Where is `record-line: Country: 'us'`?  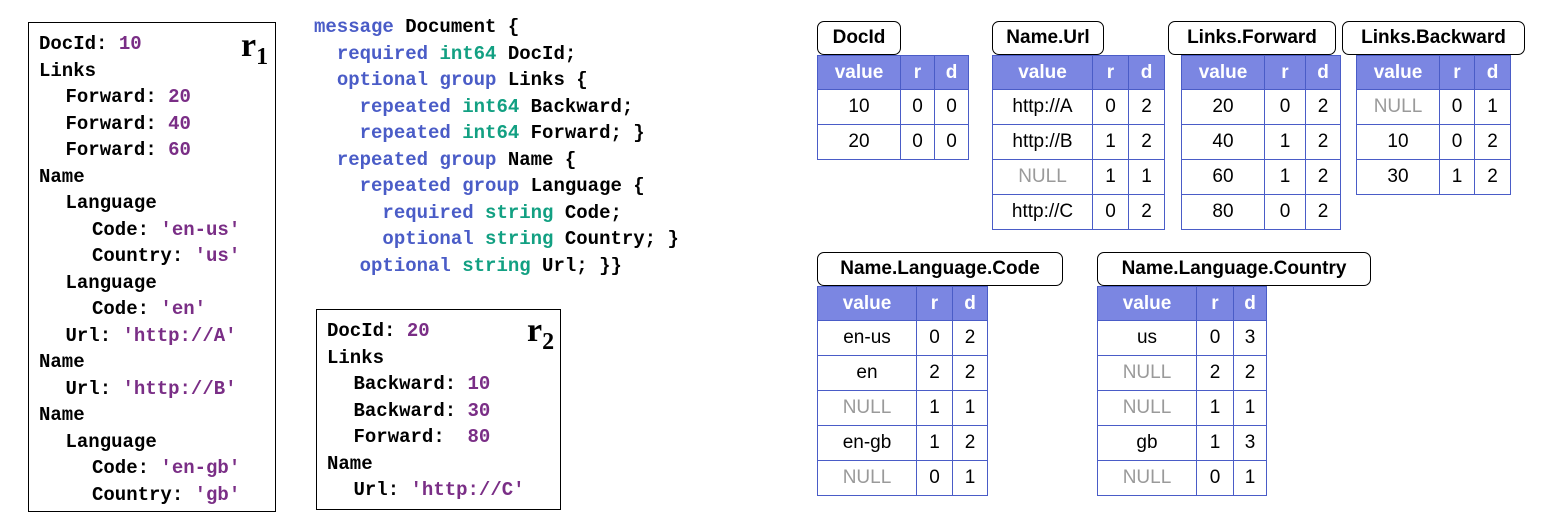 record-line: Country: 'us' is located at coordinates (166, 256).